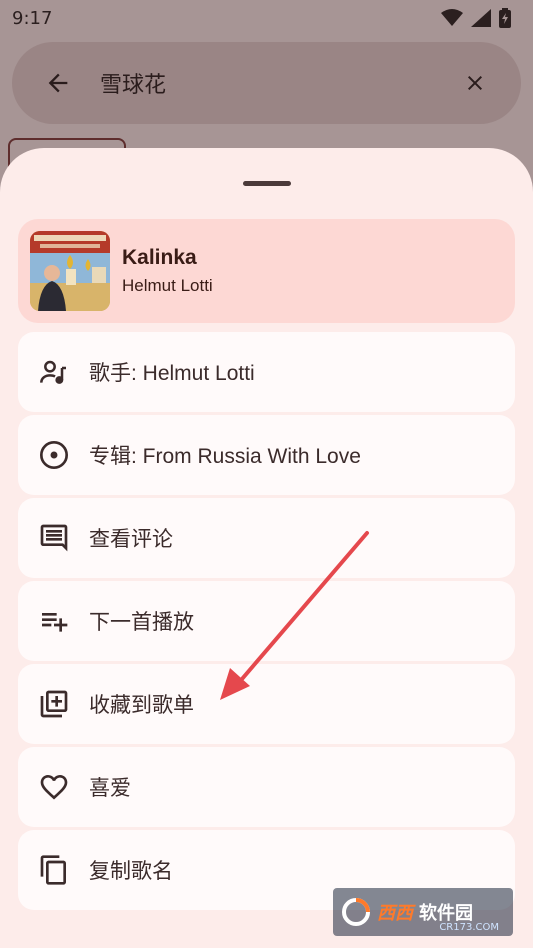  I want to click on menu-item-label: 查看评论, so click(131, 539).